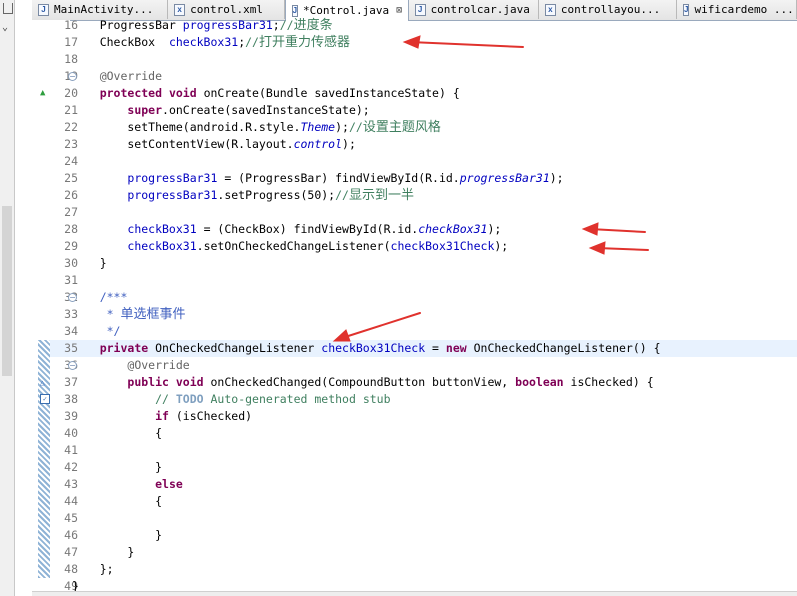 The image size is (797, 596). Describe the element at coordinates (93, 569) in the screenshot. I see `code-text: };` at that location.